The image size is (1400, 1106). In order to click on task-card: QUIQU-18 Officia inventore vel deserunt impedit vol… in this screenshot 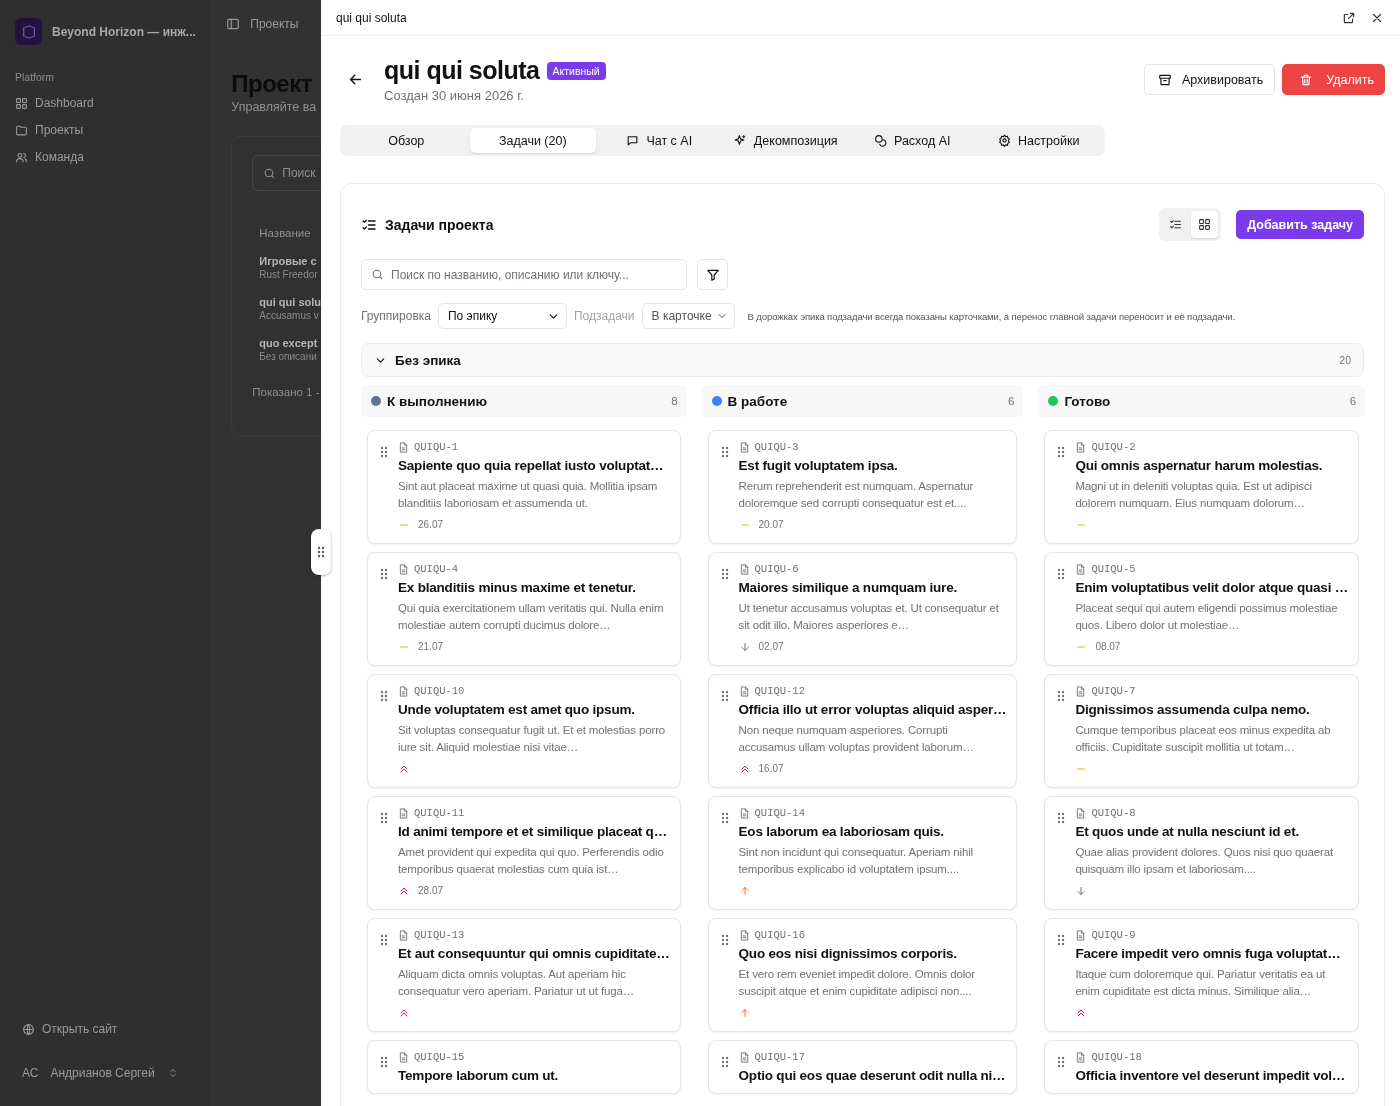, I will do `click(1202, 1067)`.